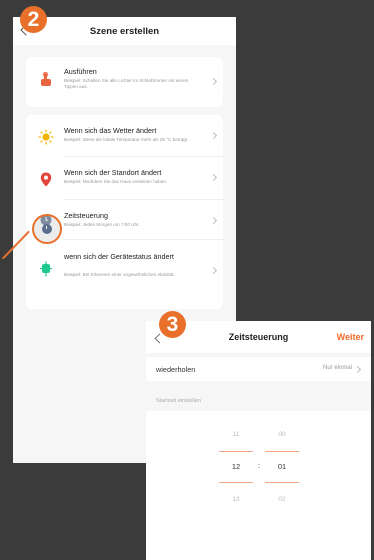  I want to click on item-title: Zeitsteuerung, so click(86, 215).